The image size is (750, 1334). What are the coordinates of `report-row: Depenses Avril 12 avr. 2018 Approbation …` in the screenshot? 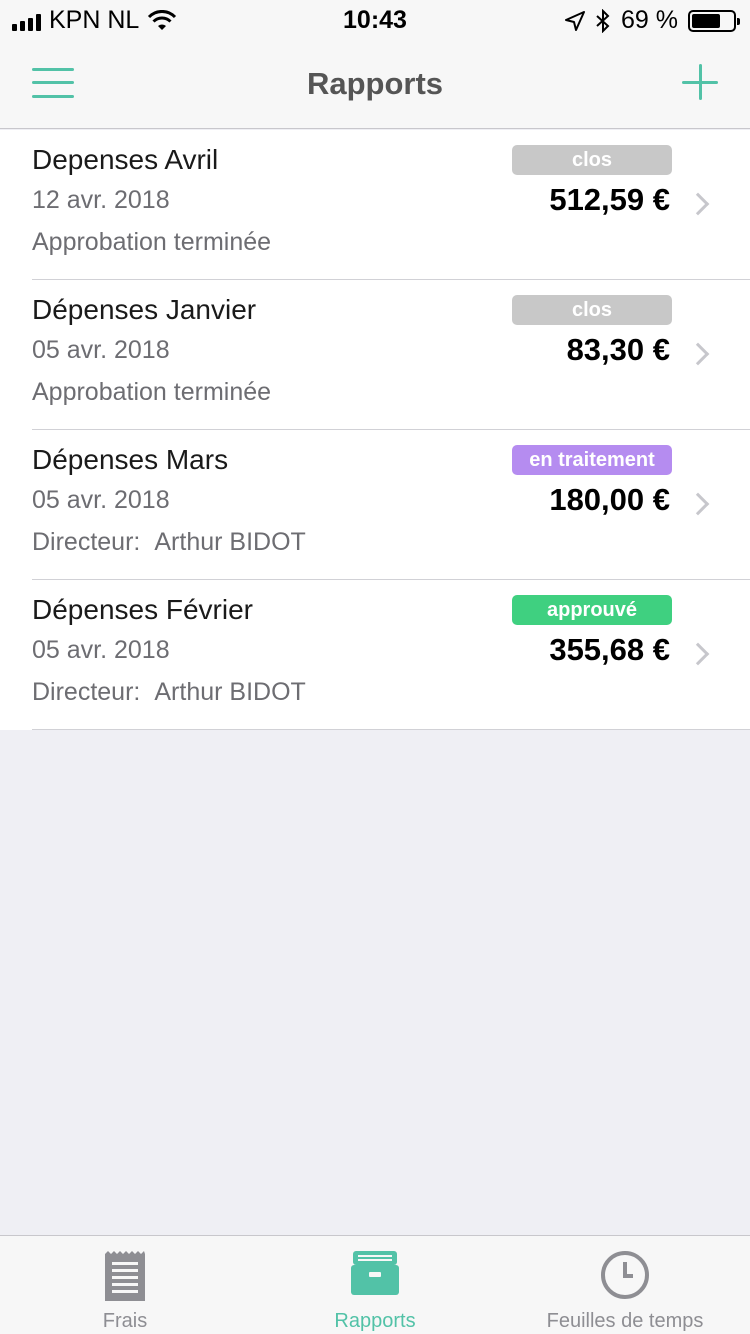 It's located at (375, 205).